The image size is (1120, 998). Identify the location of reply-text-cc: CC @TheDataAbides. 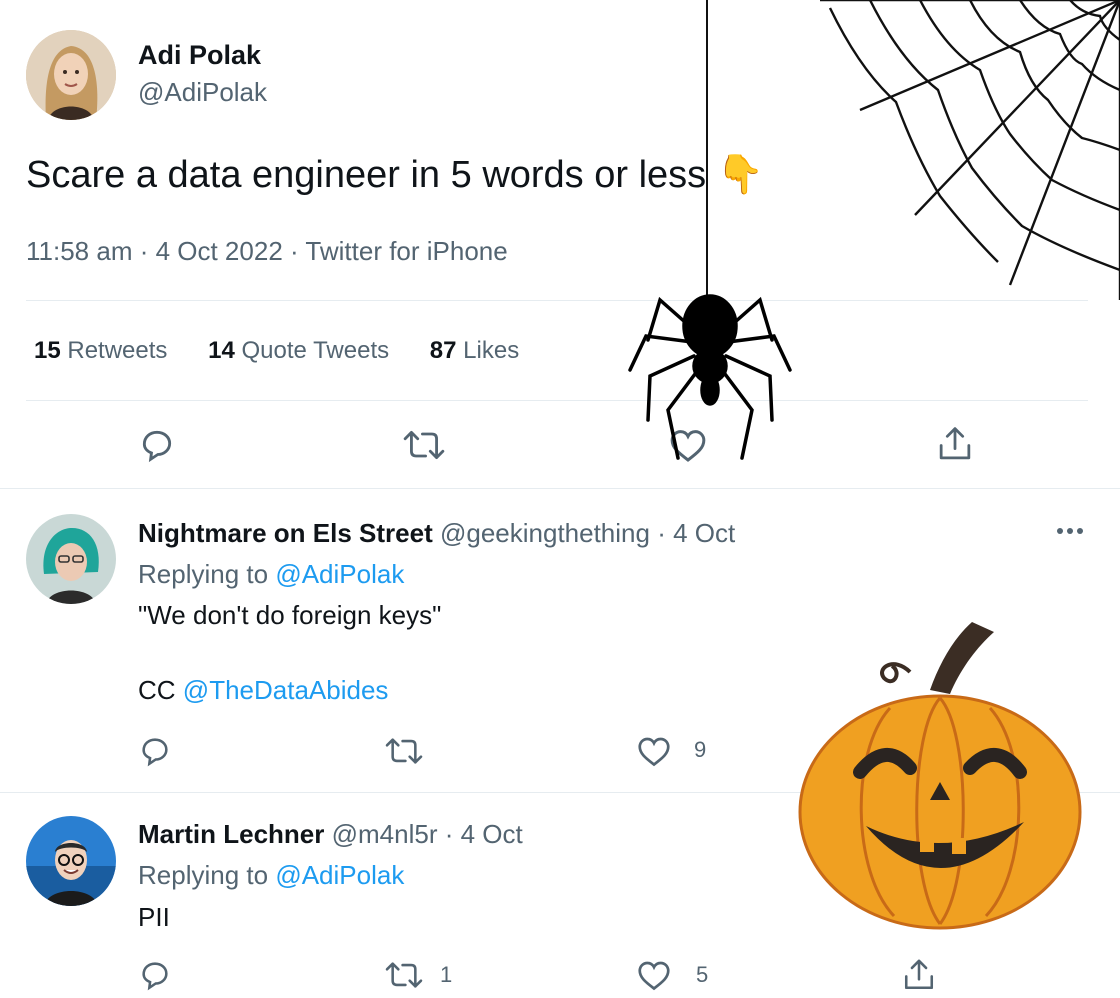
(263, 690).